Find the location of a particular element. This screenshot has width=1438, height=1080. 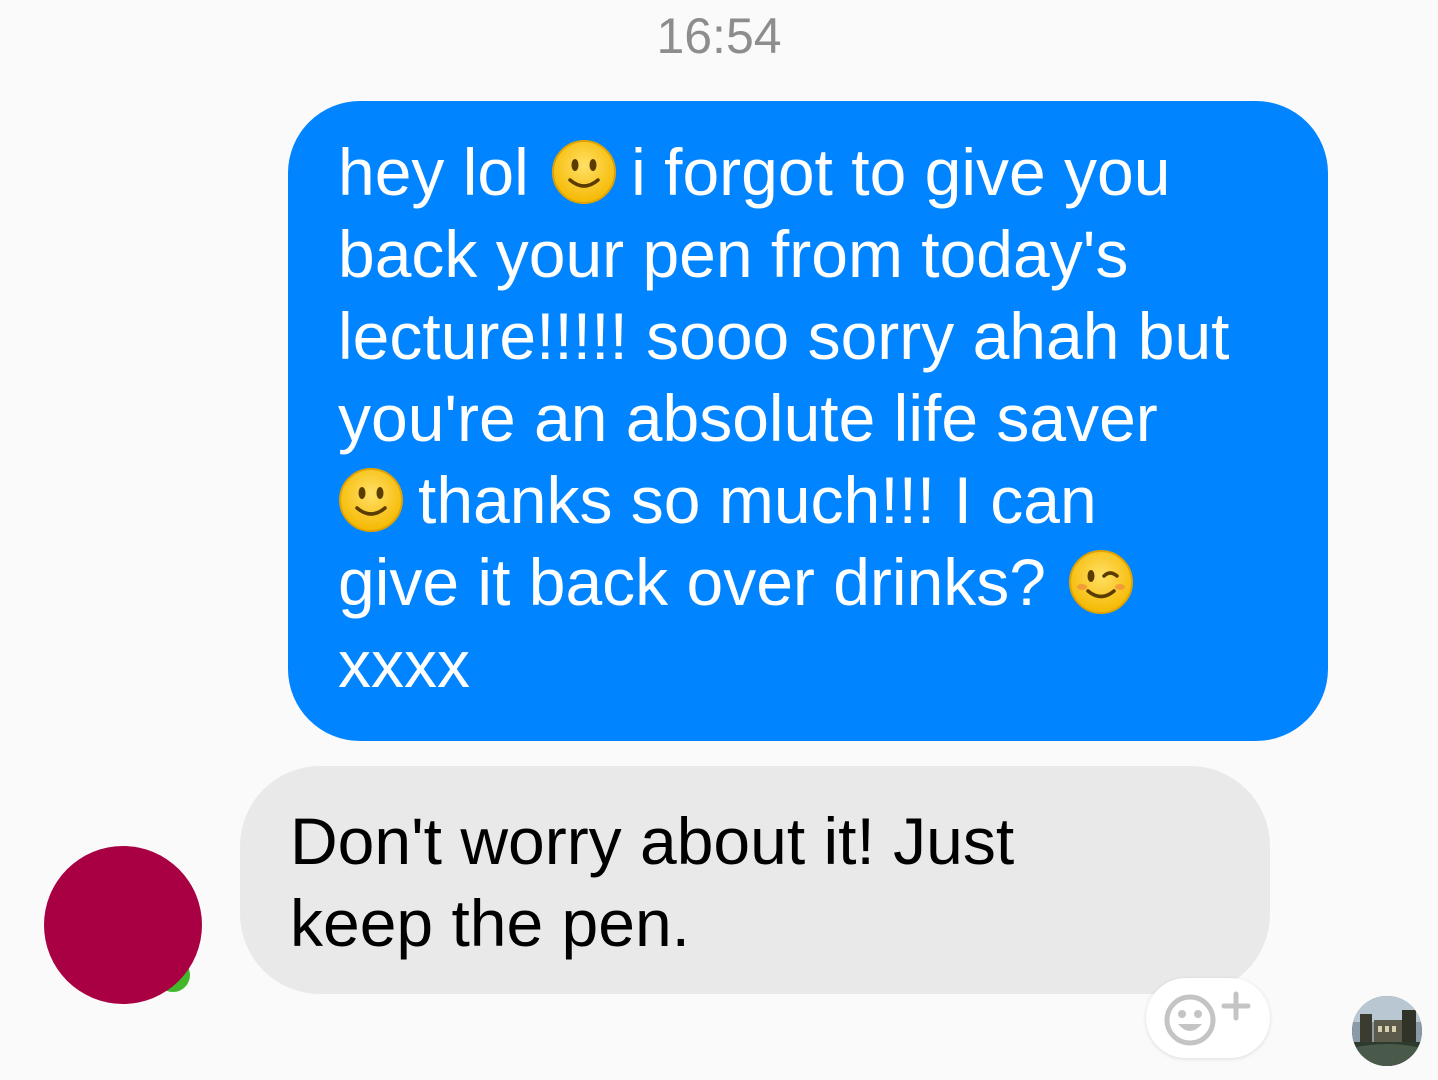

add-reaction-icon is located at coordinates (1207, 1018).